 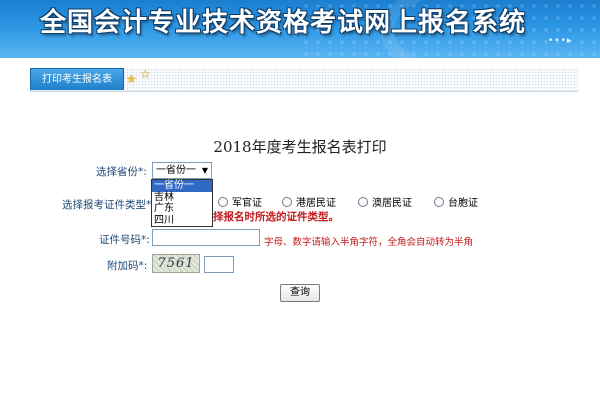 I want to click on province-label-text: 选择省份, so click(x=117, y=172).